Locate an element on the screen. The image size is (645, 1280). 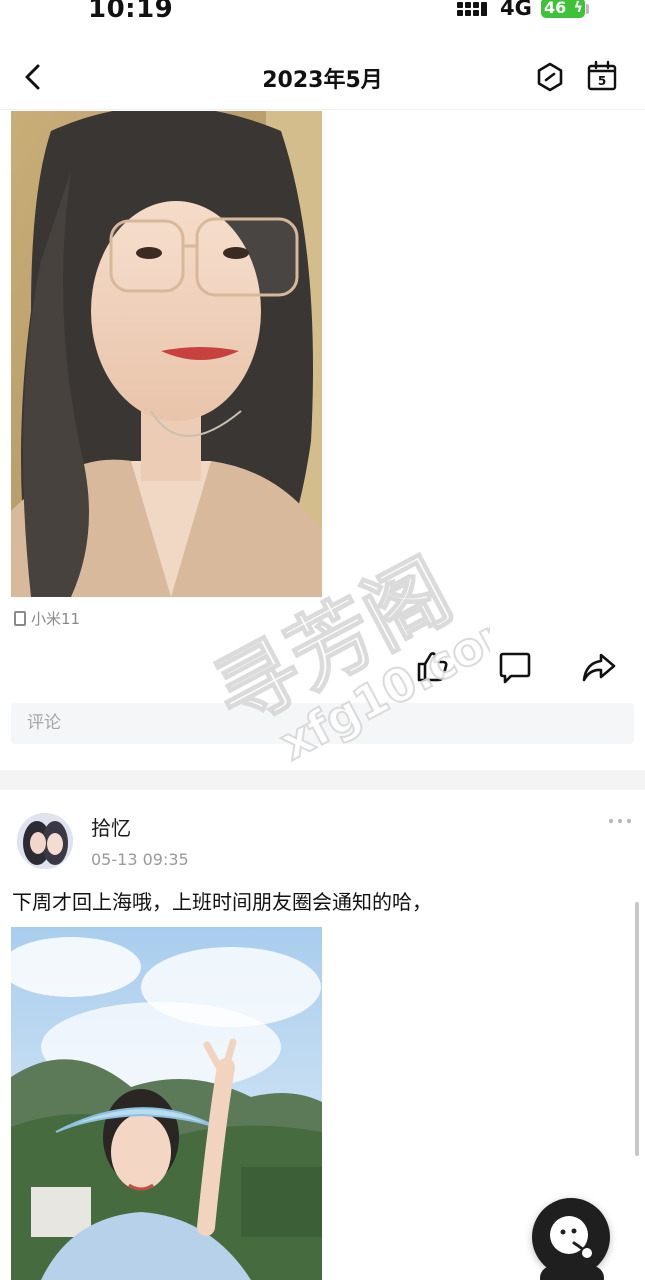
share-icon is located at coordinates (599, 668).